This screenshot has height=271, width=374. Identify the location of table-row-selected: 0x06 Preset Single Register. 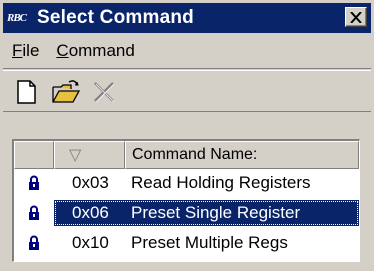
(186, 213).